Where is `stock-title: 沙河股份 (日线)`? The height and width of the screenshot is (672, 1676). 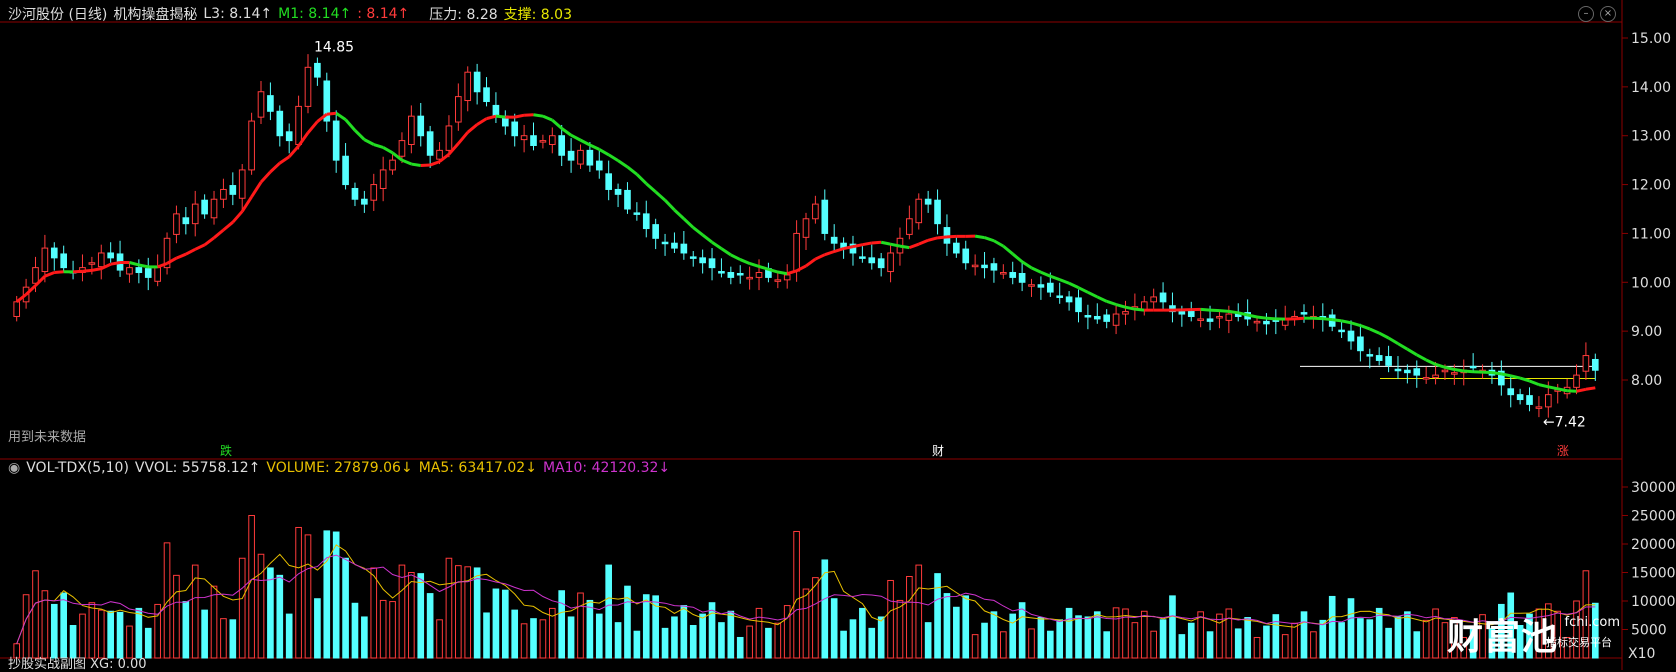
stock-title: 沙河股份 (日线) is located at coordinates (57, 14).